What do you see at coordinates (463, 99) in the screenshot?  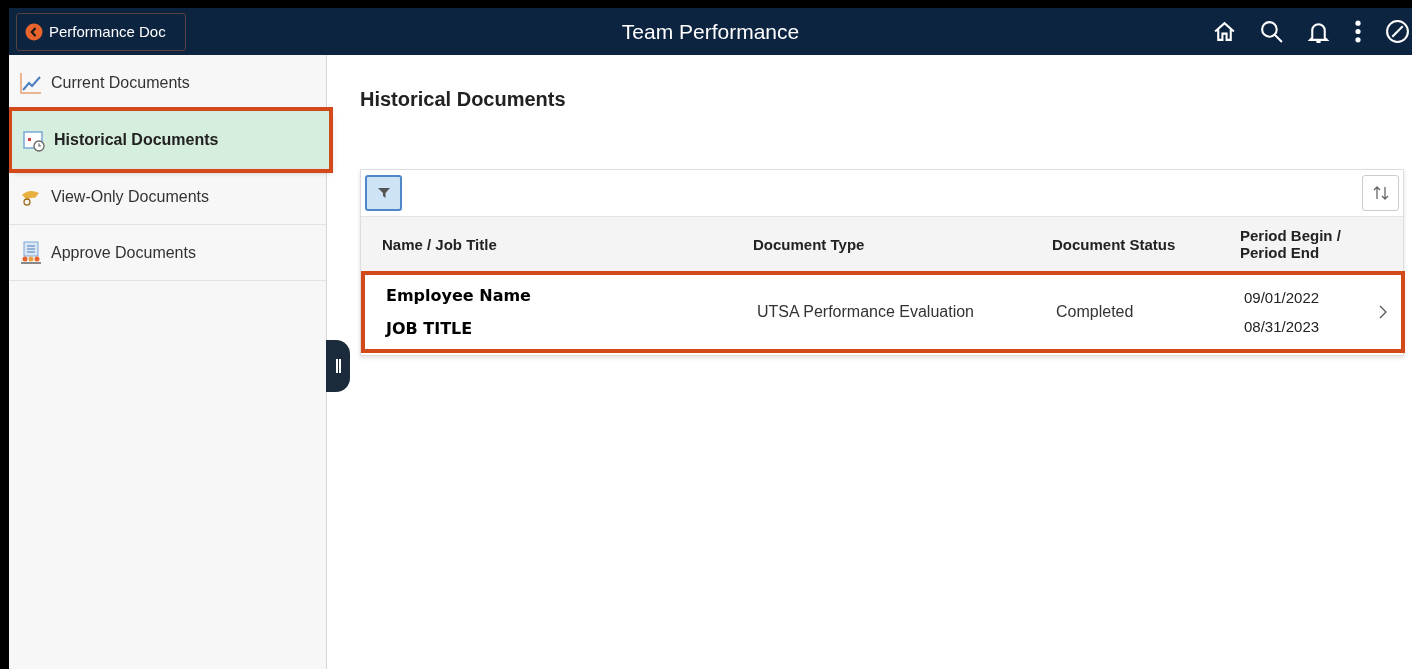 I see `section-title: Historical Documents` at bounding box center [463, 99].